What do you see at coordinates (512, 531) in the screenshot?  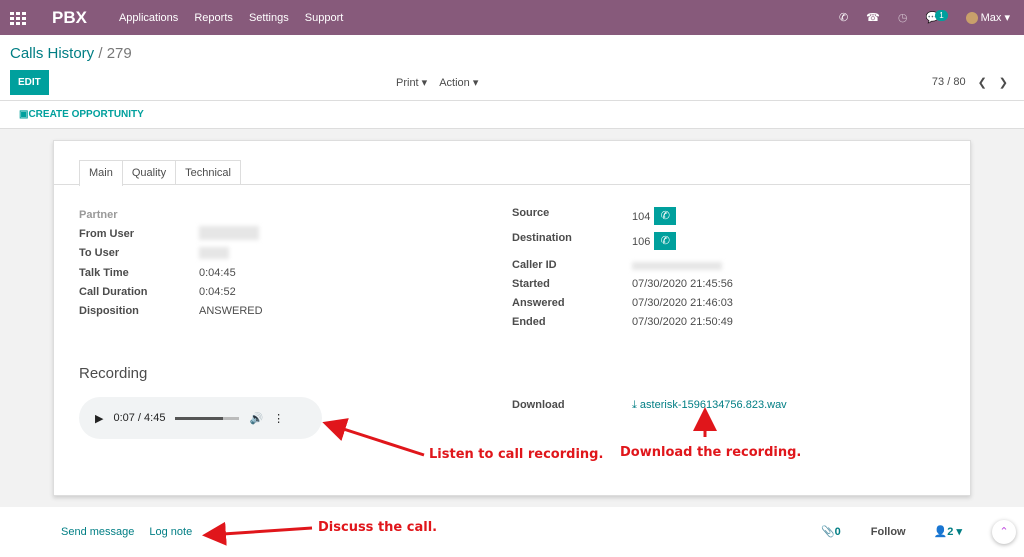 I see `chatter: Send message Log note 📎0 Follow 👤2 ▾ ⌃` at bounding box center [512, 531].